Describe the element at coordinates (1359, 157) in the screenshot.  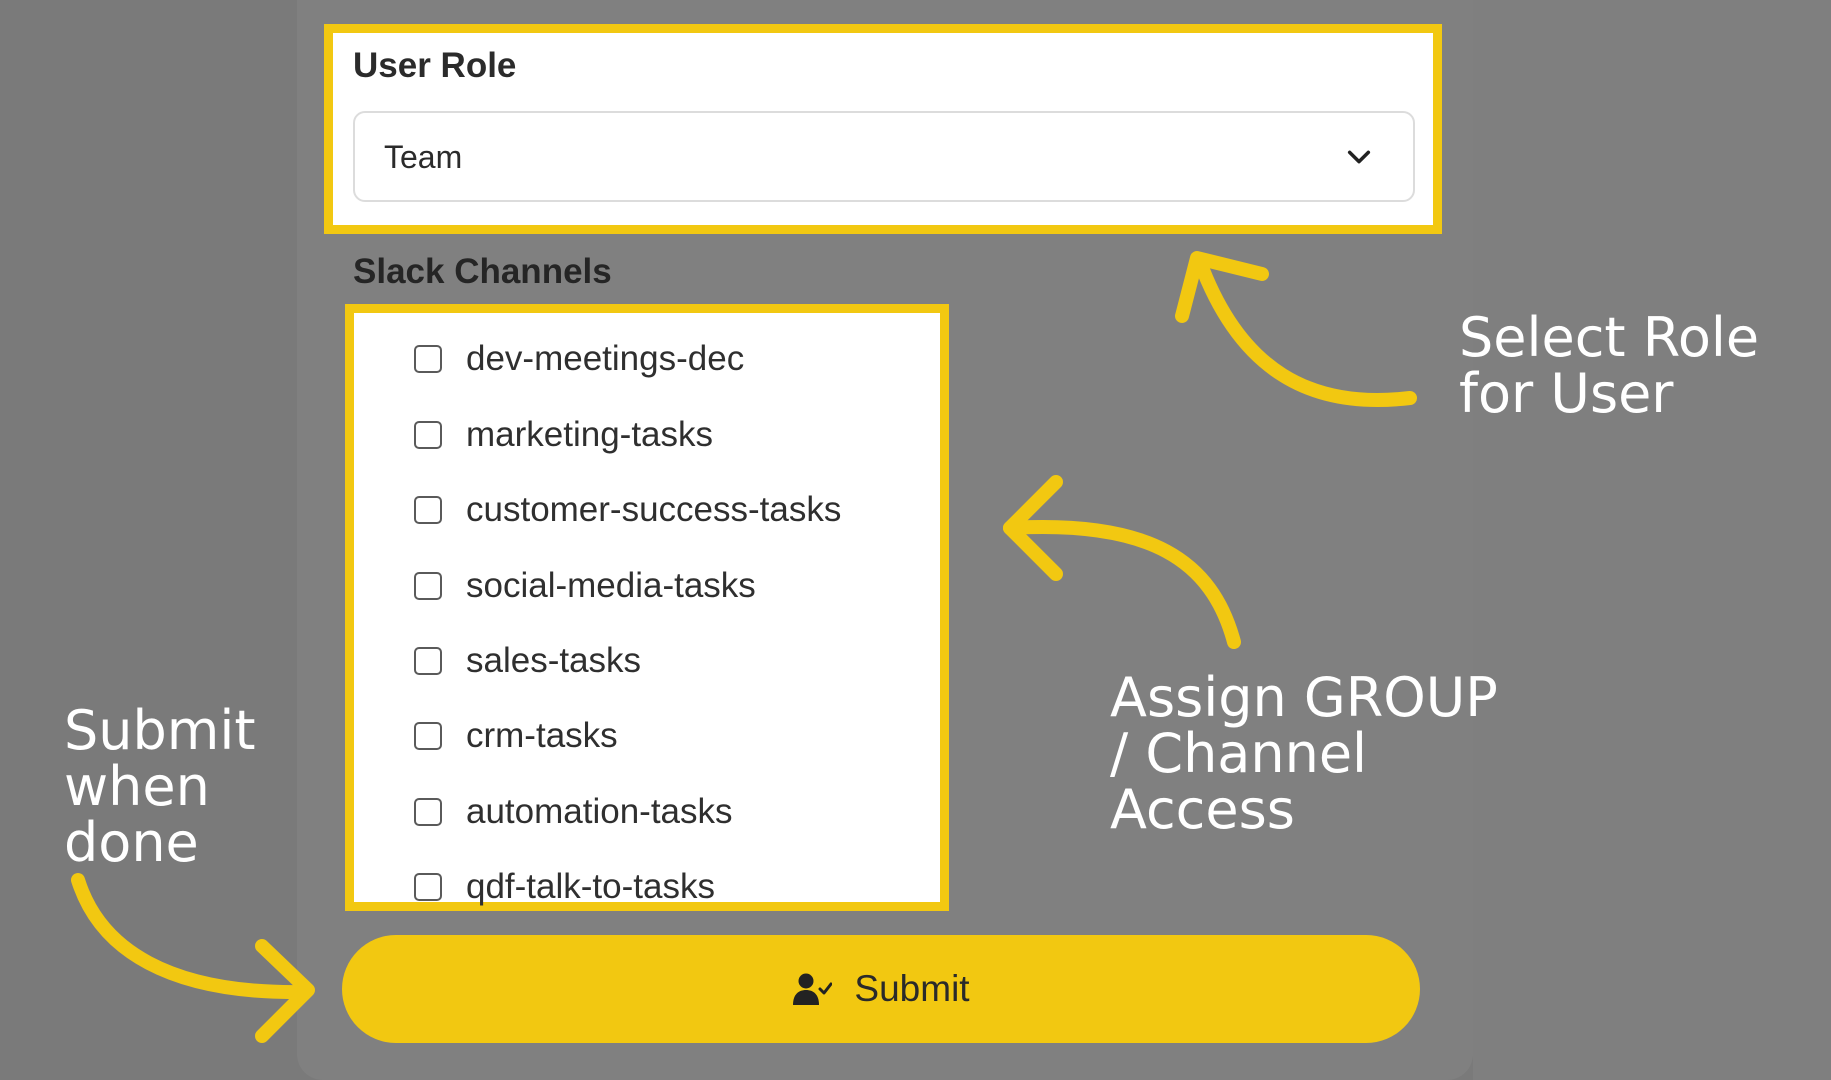
I see `chevron-down-icon` at that location.